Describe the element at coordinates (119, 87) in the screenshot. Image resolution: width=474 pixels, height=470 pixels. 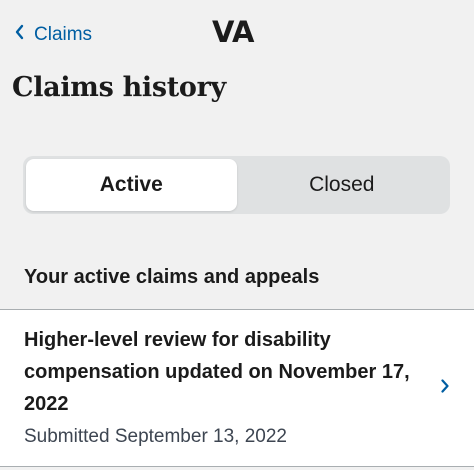
I see `page-title: Claims history` at that location.